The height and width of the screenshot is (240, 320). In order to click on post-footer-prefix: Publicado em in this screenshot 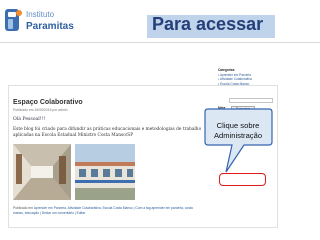, I will do `click(23, 208)`.